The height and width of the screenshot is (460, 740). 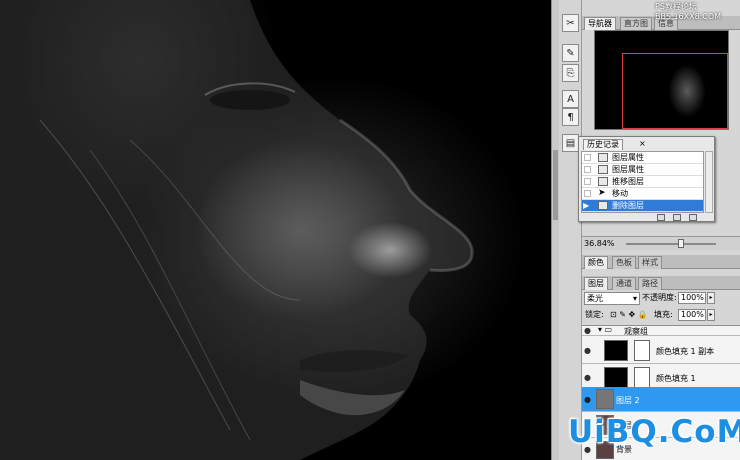 I want to click on layer-name: 观察组, so click(x=636, y=331).